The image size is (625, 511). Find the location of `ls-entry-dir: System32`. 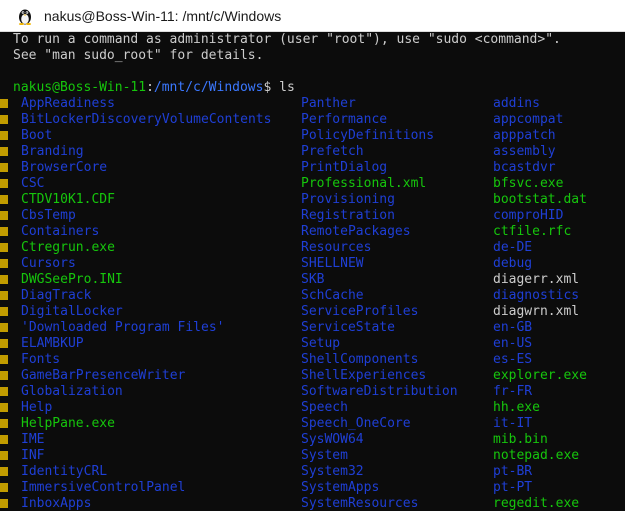

ls-entry-dir: System32 is located at coordinates (332, 471).